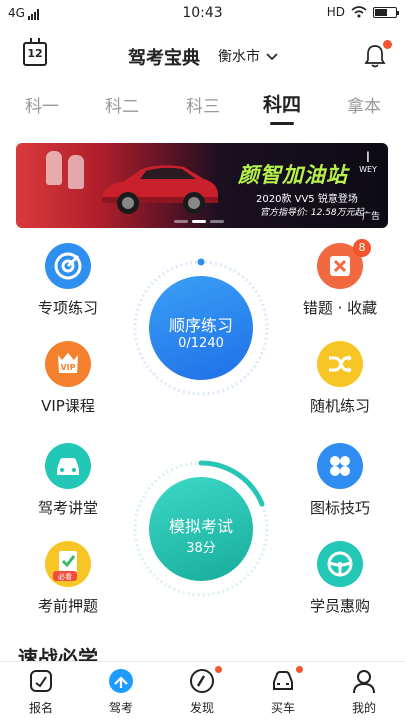  What do you see at coordinates (68, 266) in the screenshot?
I see `target-icon` at bounding box center [68, 266].